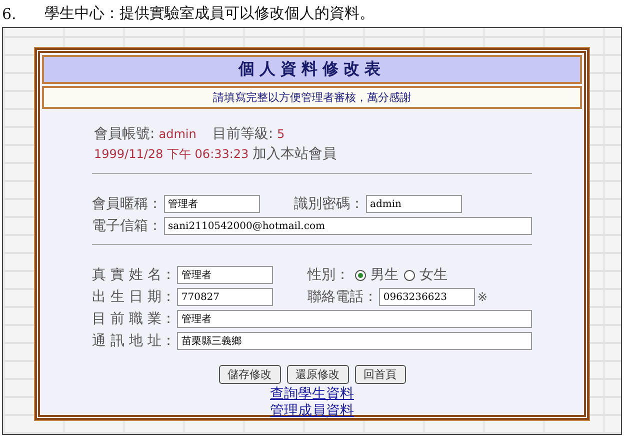 The image size is (624, 437). What do you see at coordinates (171, 154) in the screenshot?
I see `join-date: 1999/11/28 下午 06:33:23` at bounding box center [171, 154].